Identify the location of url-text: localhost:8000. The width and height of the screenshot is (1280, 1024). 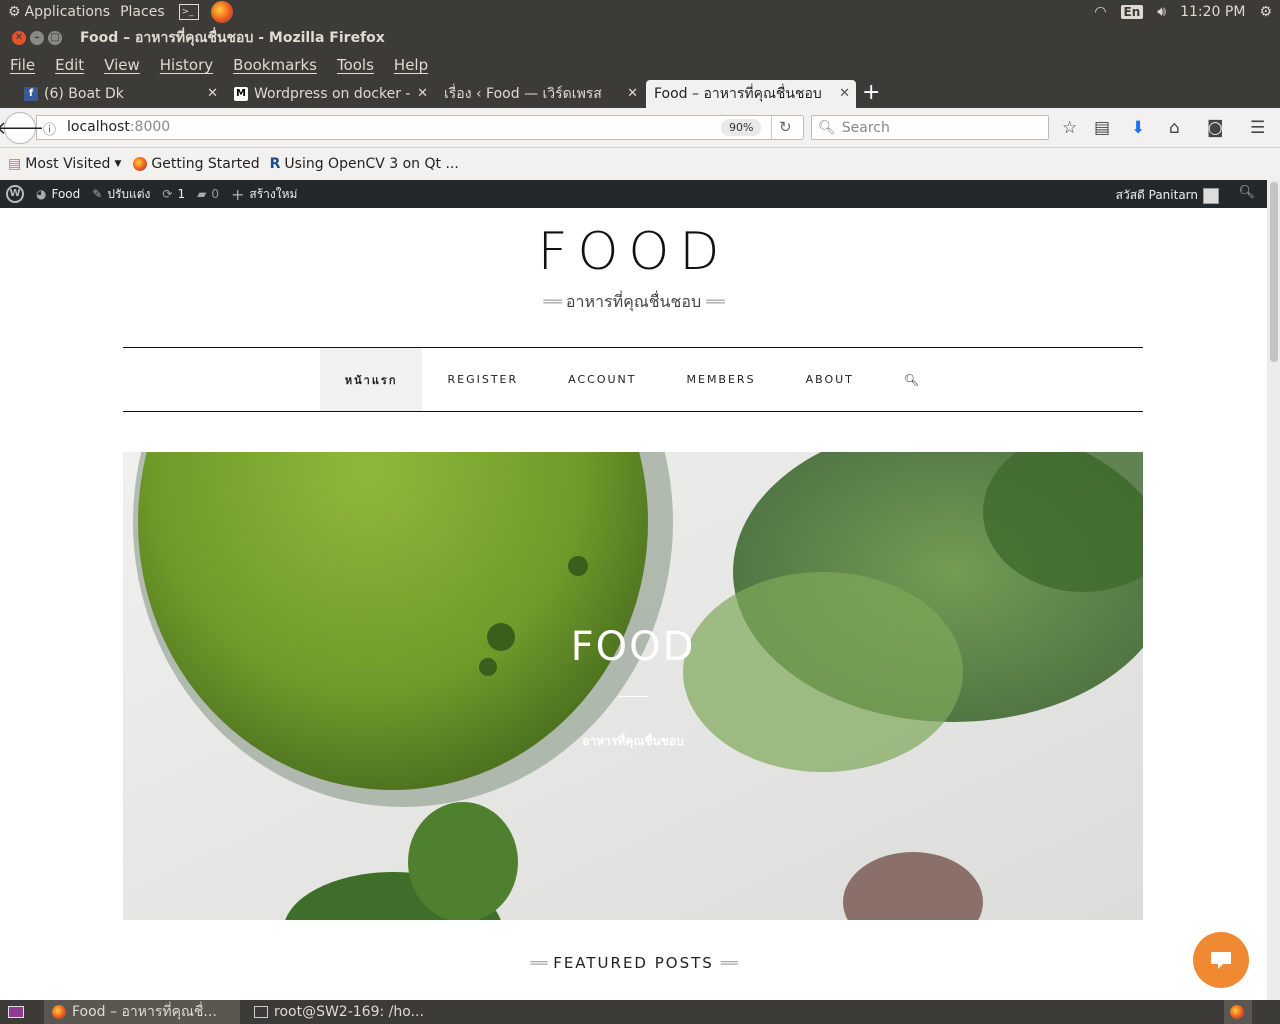
(118, 127).